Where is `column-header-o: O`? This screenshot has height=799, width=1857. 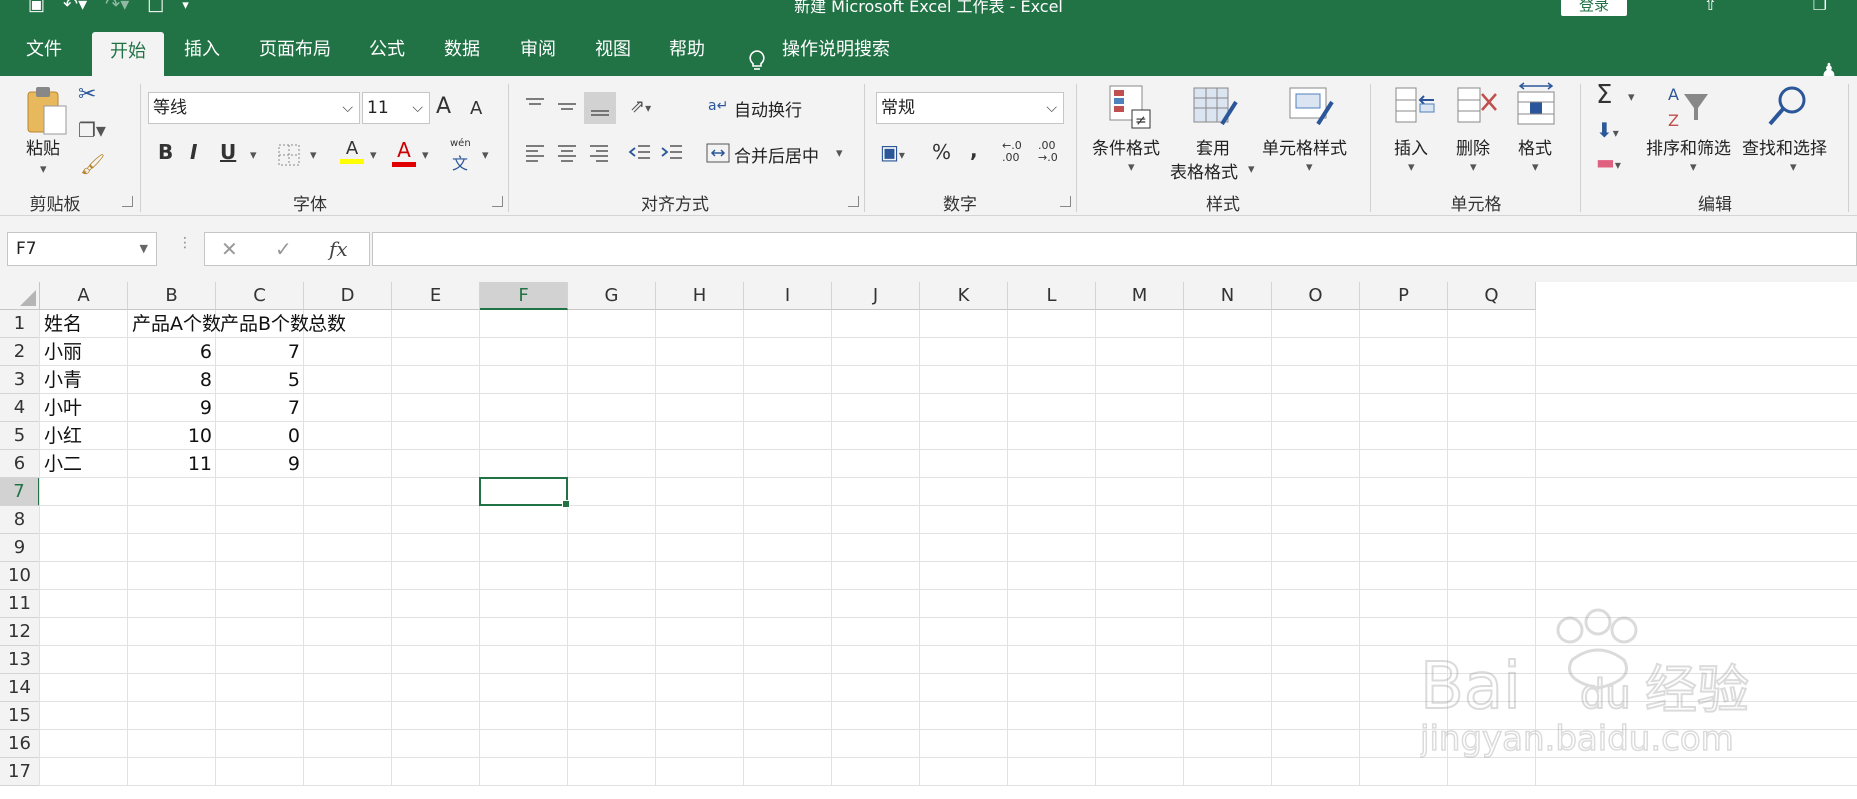 column-header-o: O is located at coordinates (1316, 296).